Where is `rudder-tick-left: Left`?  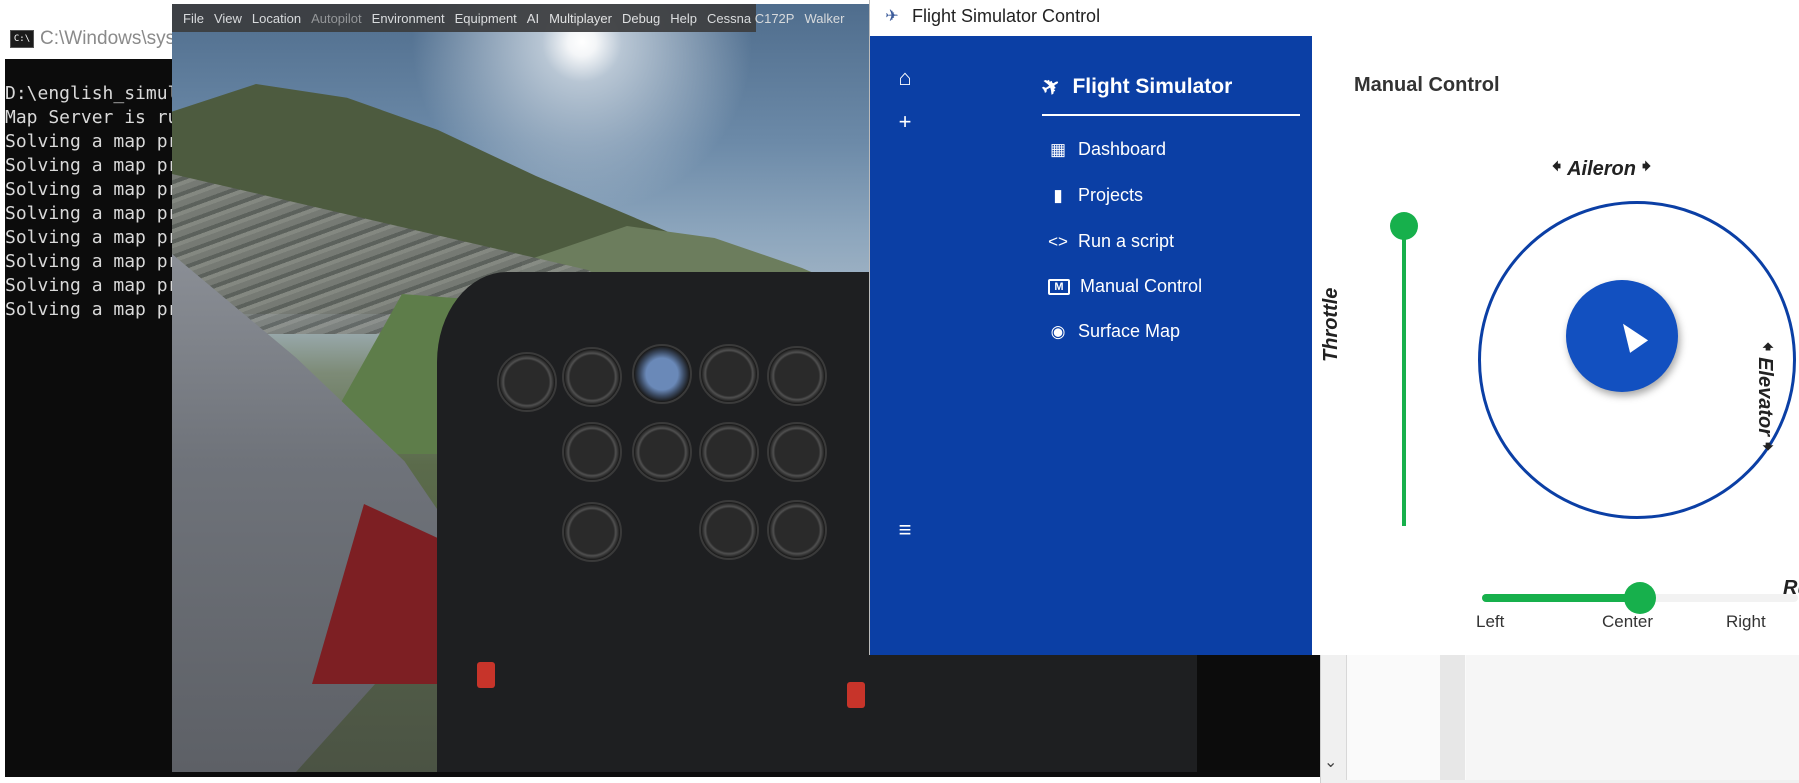
rudder-tick-left: Left is located at coordinates (1490, 621).